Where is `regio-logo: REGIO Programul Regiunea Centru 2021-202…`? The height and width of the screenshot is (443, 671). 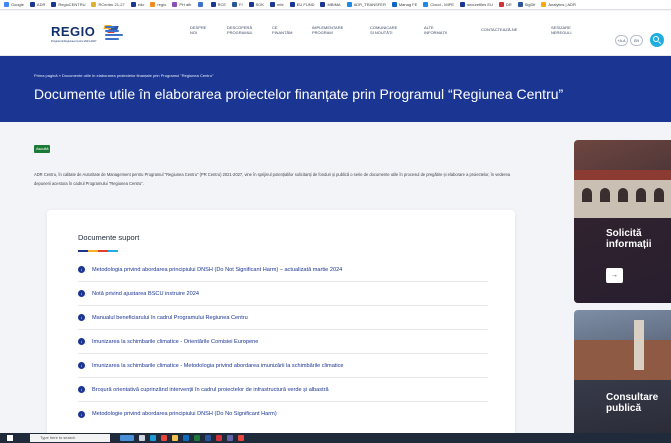 regio-logo: REGIO Programul Regiunea Centru 2021-202… is located at coordinates (101, 35).